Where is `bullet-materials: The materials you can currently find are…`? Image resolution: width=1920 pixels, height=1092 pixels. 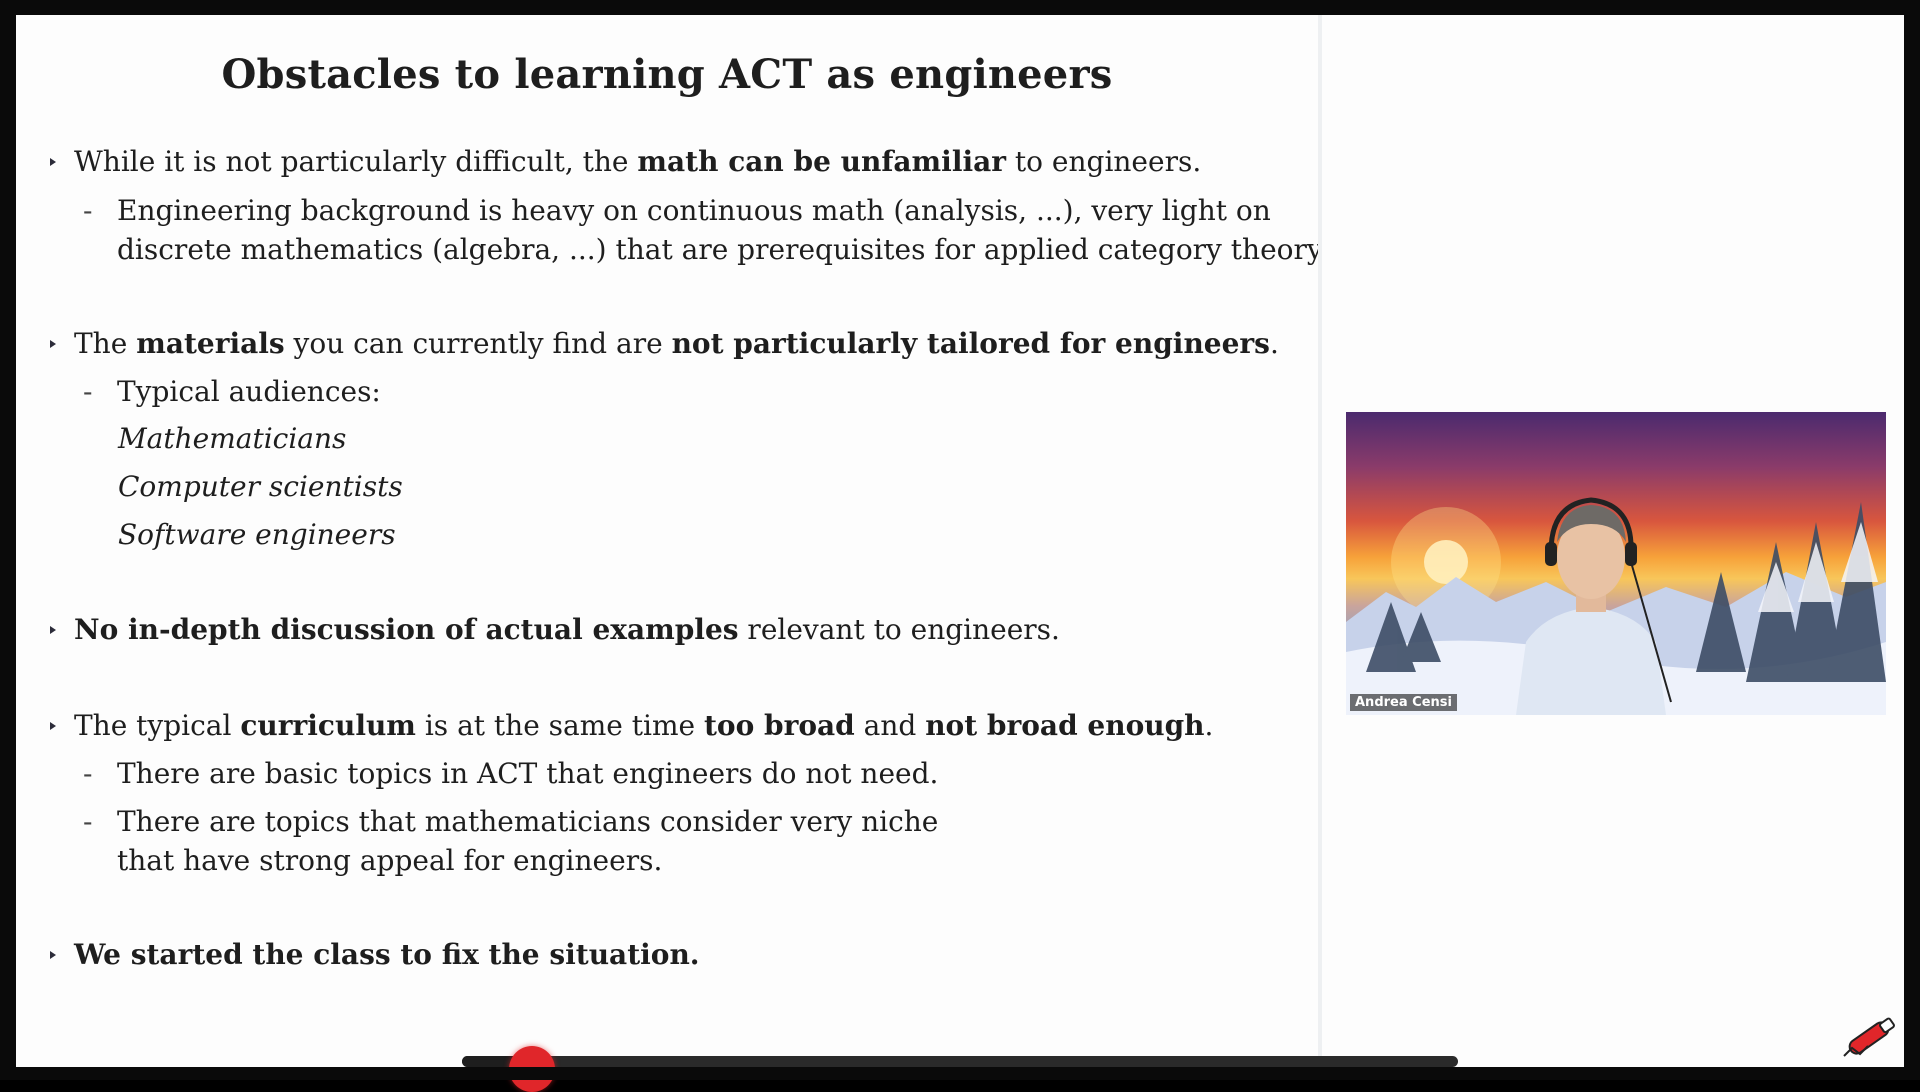
bullet-materials: The materials you can currently find are… is located at coordinates (664, 344).